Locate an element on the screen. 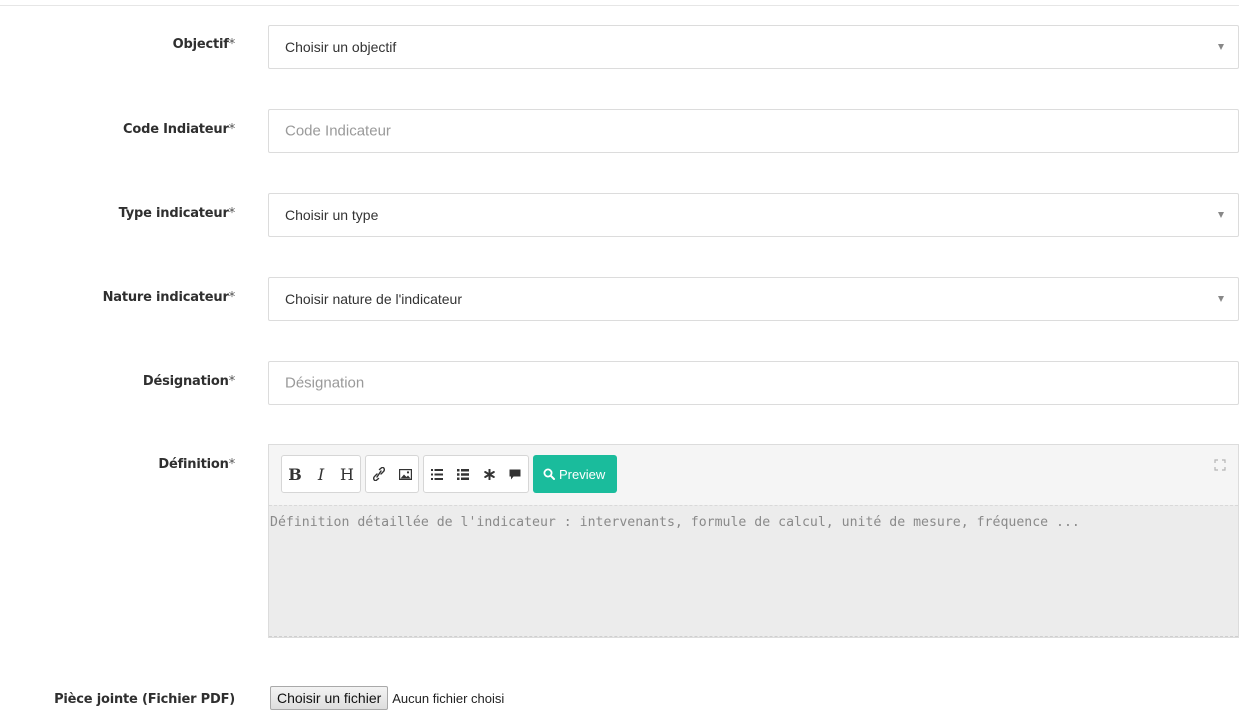 This screenshot has width=1239, height=711. comment-button is located at coordinates (515, 474).